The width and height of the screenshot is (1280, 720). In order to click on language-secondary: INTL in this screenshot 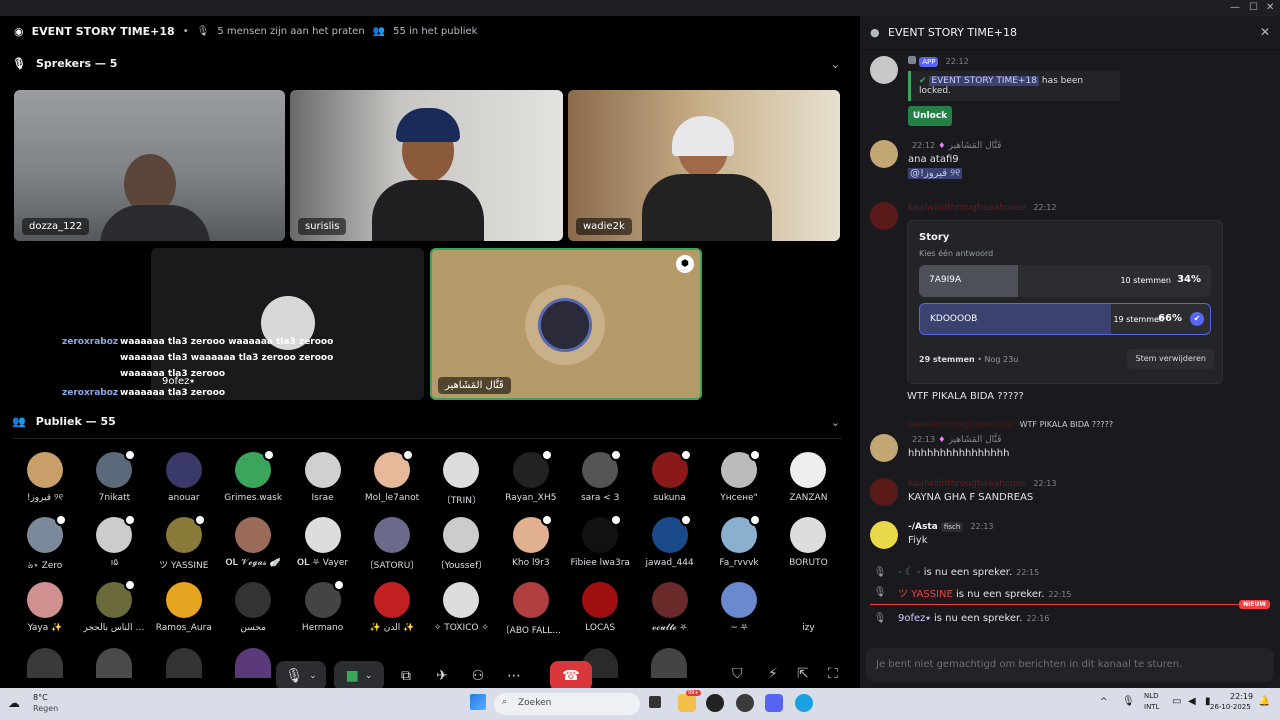, I will do `click(1151, 707)`.